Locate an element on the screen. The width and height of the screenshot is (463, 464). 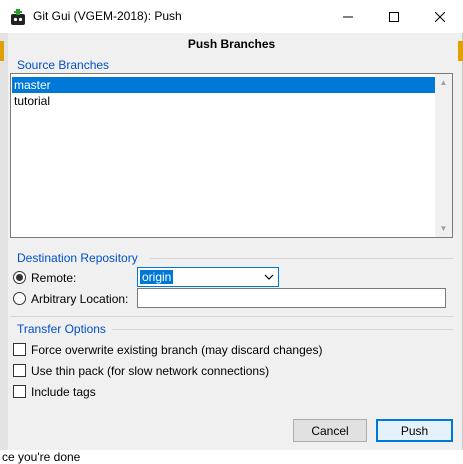
minimize-button is located at coordinates (348, 16).